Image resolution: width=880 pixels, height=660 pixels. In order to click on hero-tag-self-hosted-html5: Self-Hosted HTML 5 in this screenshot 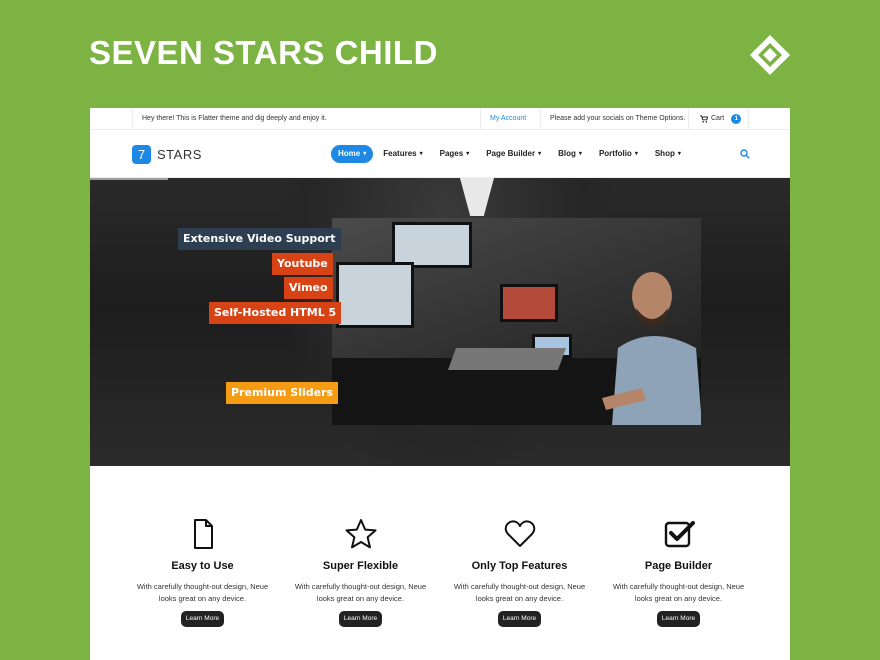, I will do `click(275, 313)`.